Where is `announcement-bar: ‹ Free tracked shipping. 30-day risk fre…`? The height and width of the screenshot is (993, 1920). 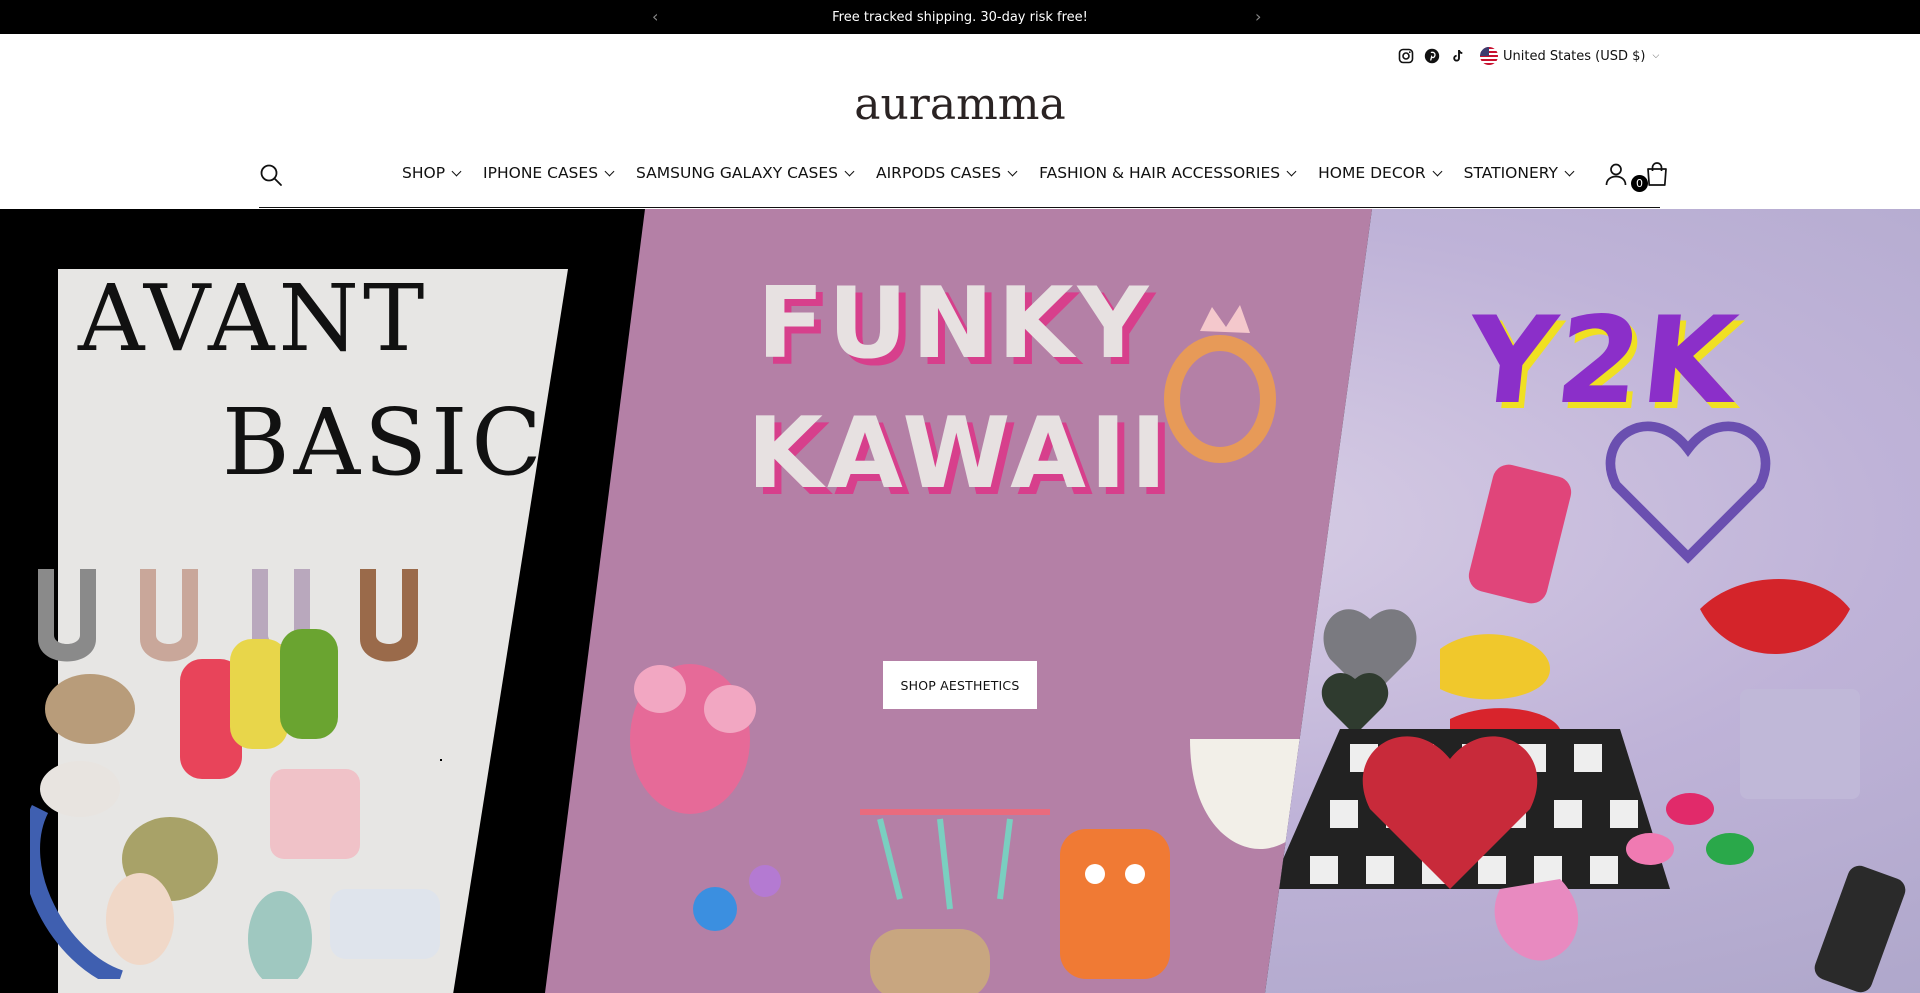 announcement-bar: ‹ Free tracked shipping. 30-day risk fre… is located at coordinates (960, 17).